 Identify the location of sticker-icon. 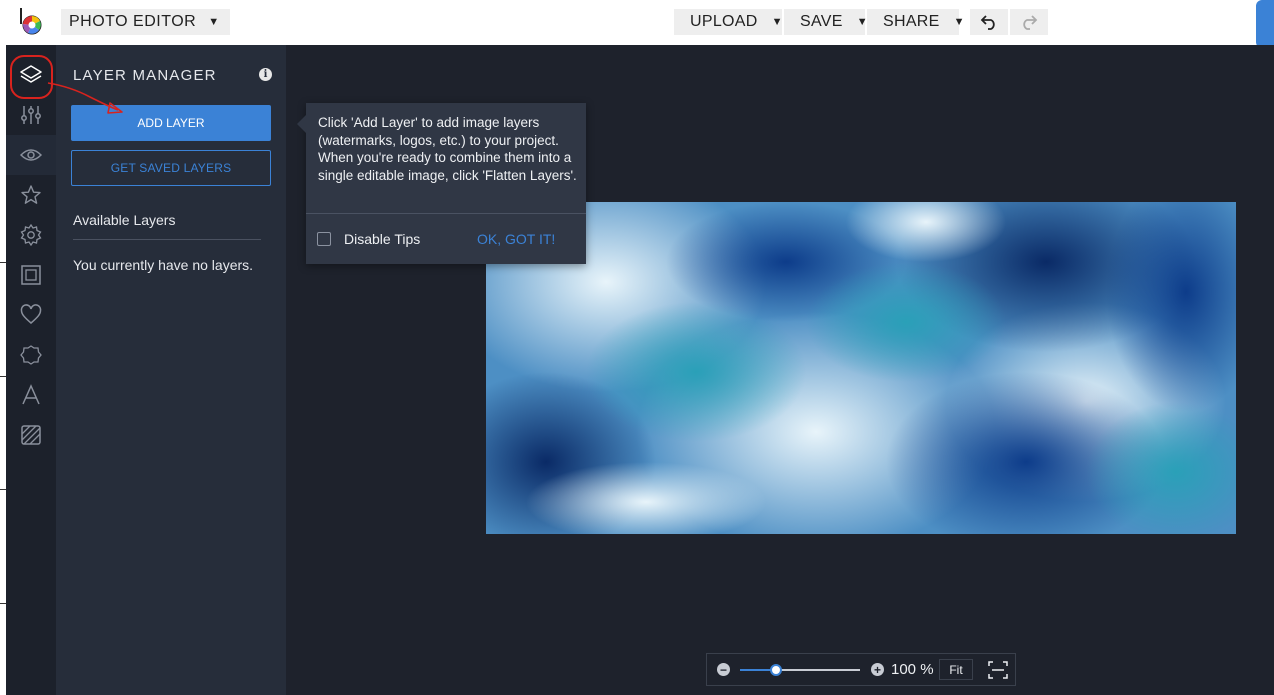
(31, 355).